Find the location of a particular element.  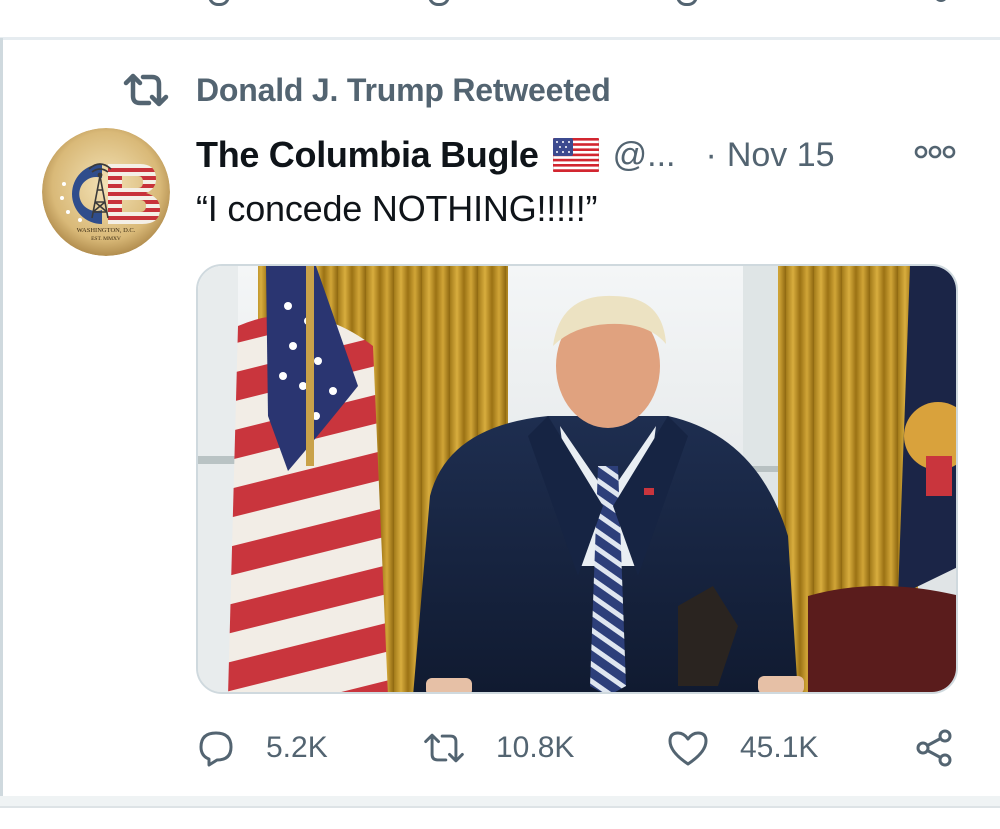

reply-button: 5.2K is located at coordinates (262, 748).